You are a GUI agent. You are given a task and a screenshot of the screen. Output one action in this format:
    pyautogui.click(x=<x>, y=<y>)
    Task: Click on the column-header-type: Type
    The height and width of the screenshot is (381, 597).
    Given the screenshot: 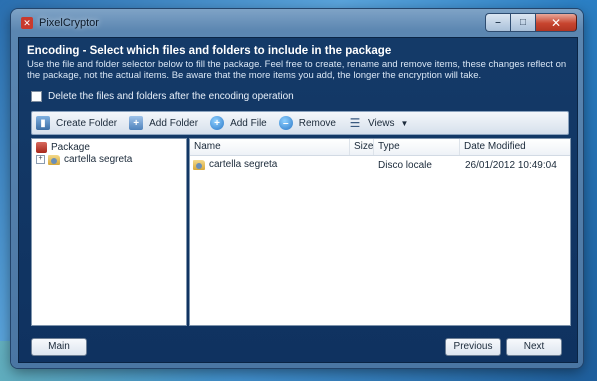 What is the action you would take?
    pyautogui.click(x=417, y=147)
    